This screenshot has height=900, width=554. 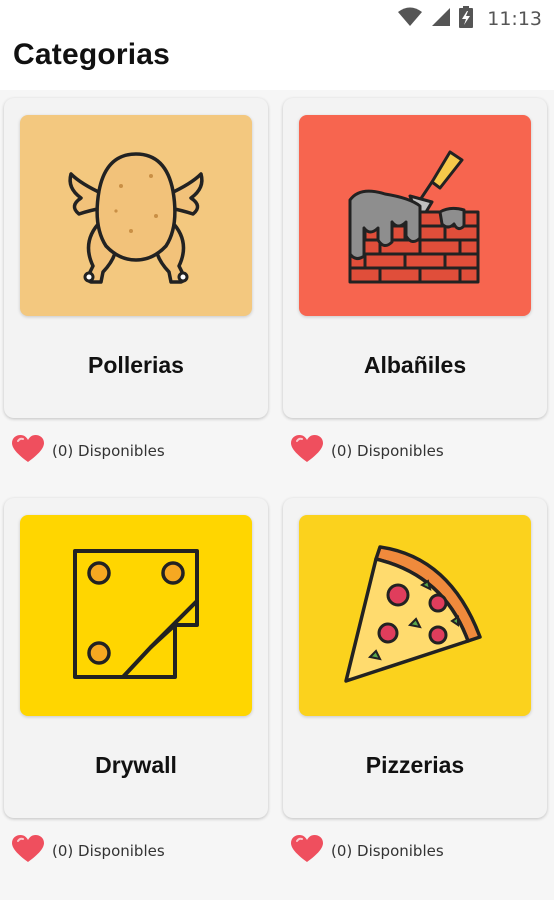 I want to click on drywall-panel-icon, so click(x=136, y=613).